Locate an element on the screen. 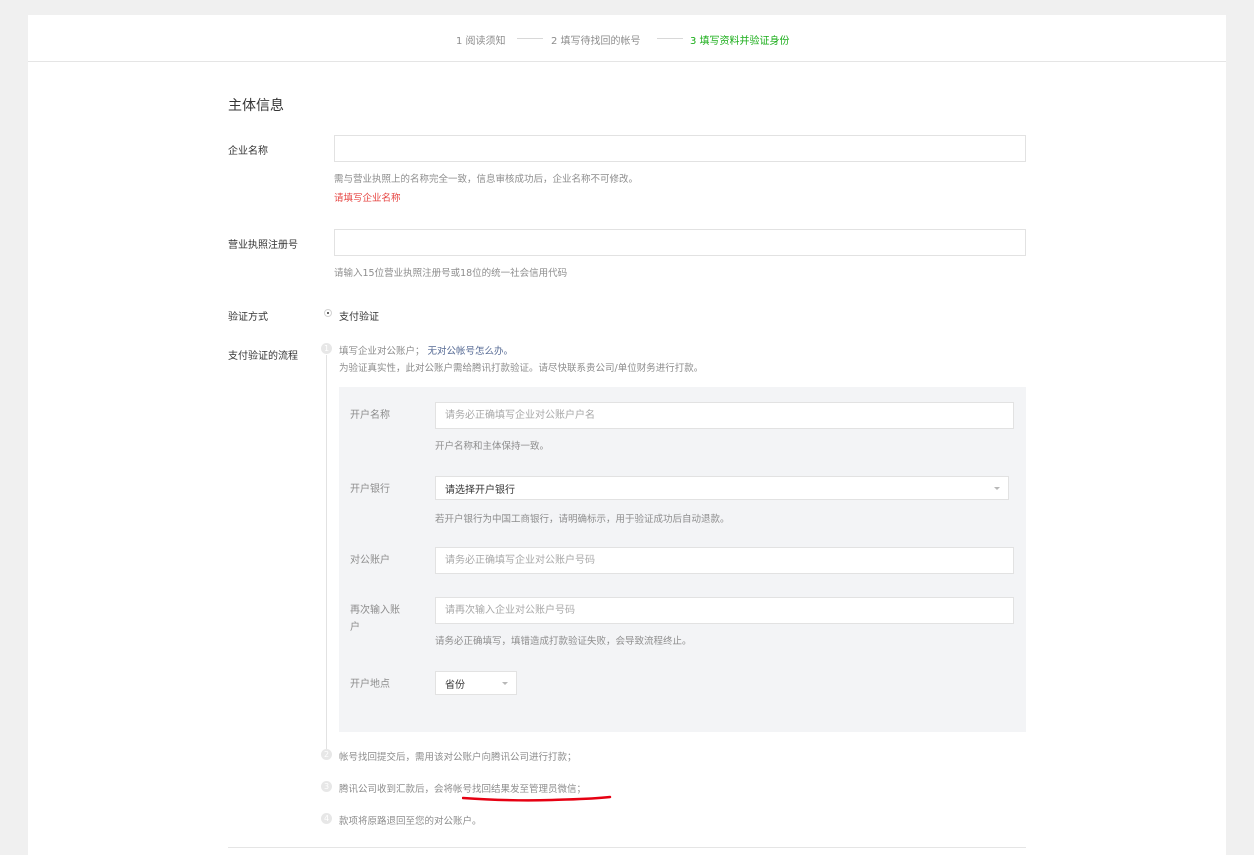  location-label: 开户地点 is located at coordinates (370, 684).